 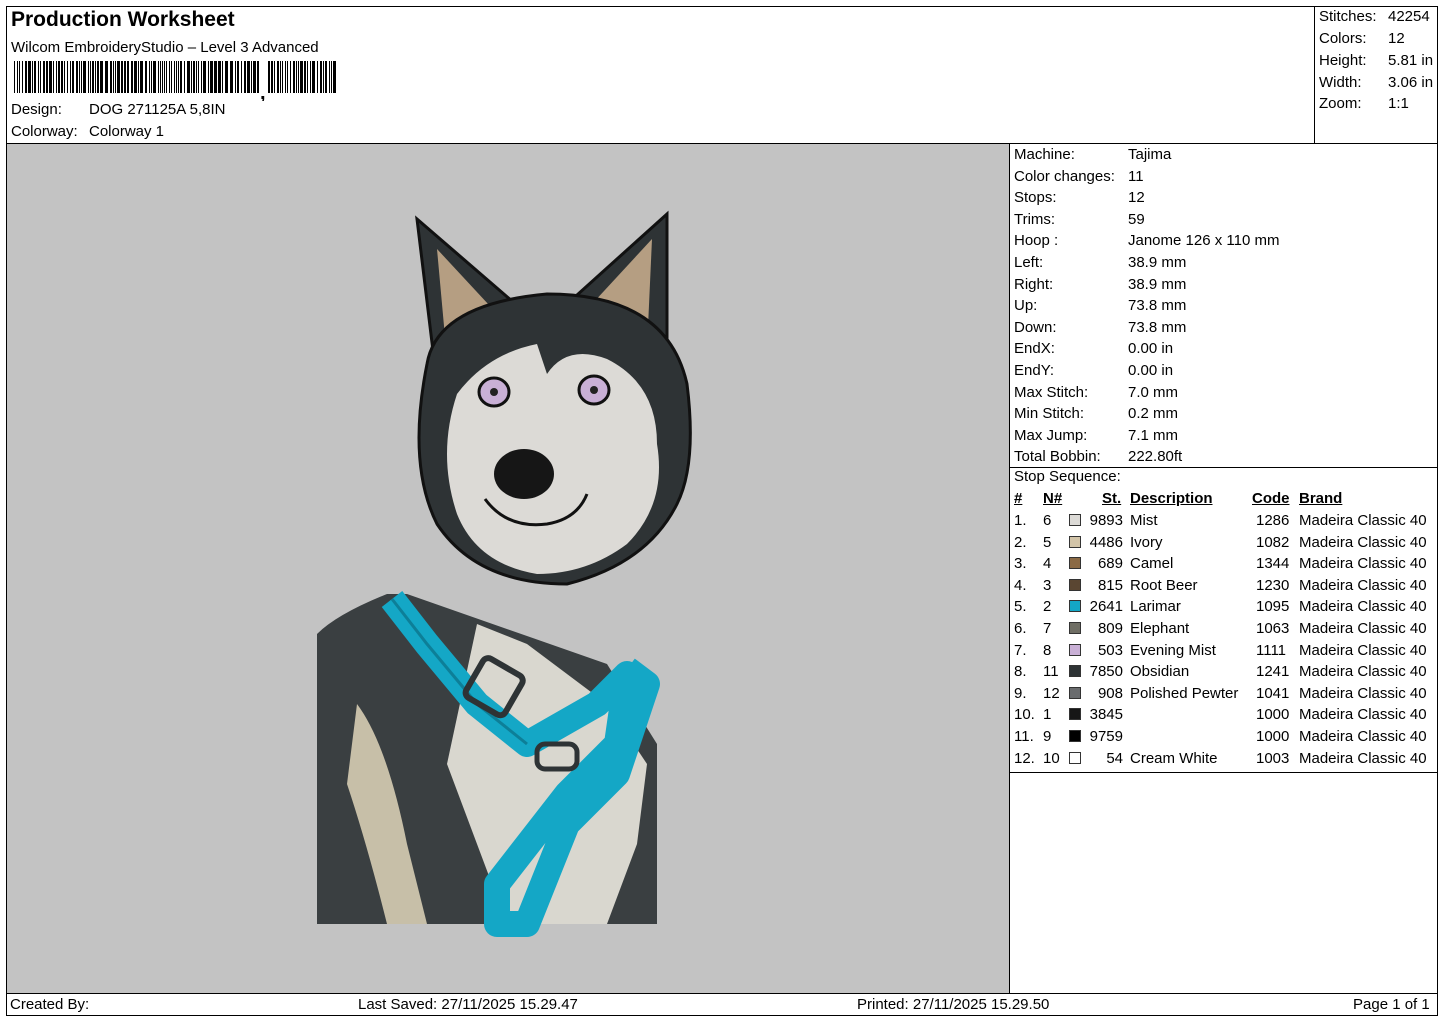 What do you see at coordinates (1136, 219) in the screenshot?
I see `info-value: 59` at bounding box center [1136, 219].